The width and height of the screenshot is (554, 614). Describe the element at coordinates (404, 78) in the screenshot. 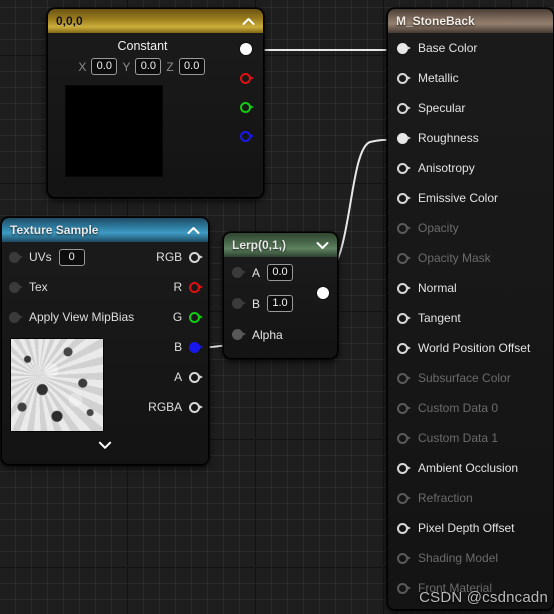

I see `input-pin-metallic` at that location.